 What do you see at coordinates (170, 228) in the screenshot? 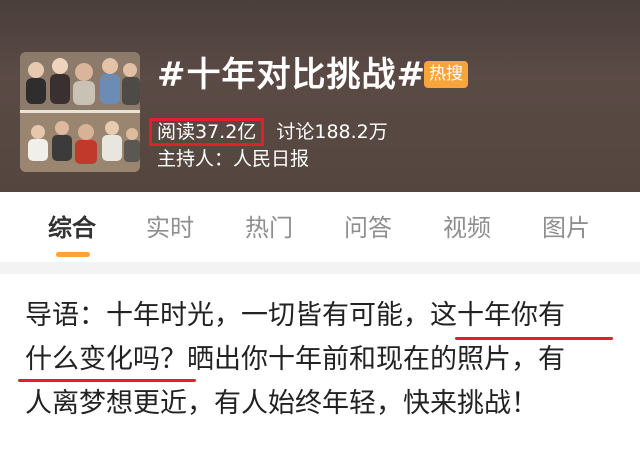
I see `tab-realtime: 实时` at bounding box center [170, 228].